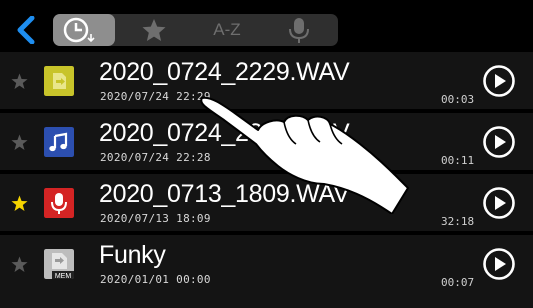  Describe the element at coordinates (59, 142) in the screenshot. I see `music-note-icon` at that location.